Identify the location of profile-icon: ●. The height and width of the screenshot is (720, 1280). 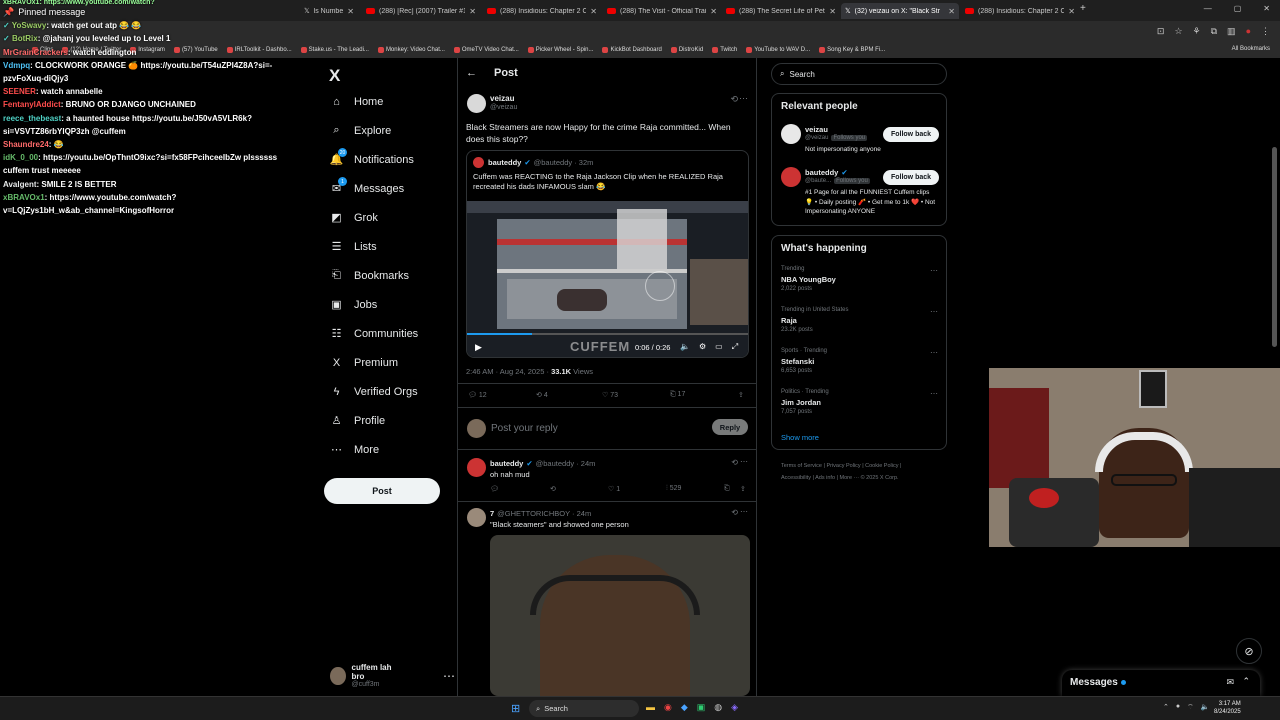
(1248, 31).